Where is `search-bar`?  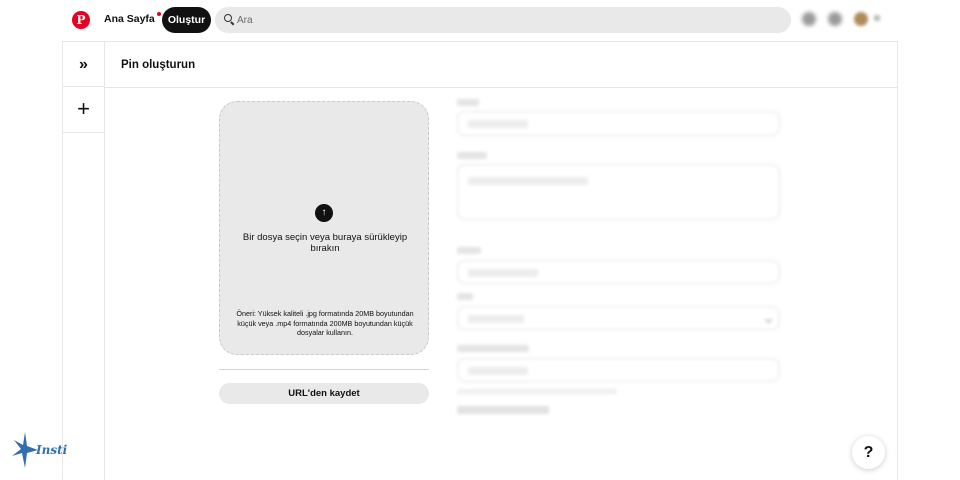 search-bar is located at coordinates (503, 20).